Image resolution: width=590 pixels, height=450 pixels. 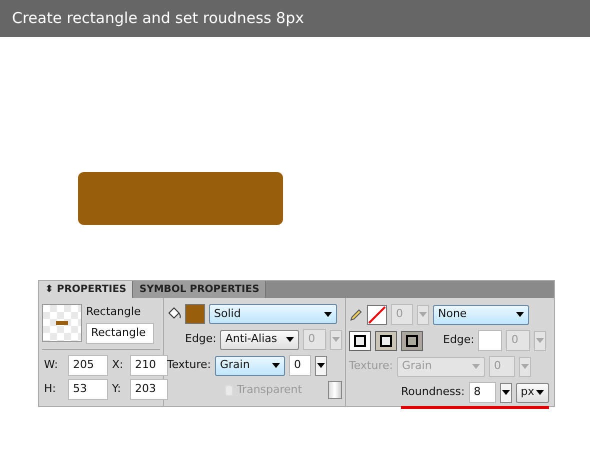 I want to click on paint-bucket-icon, so click(x=174, y=314).